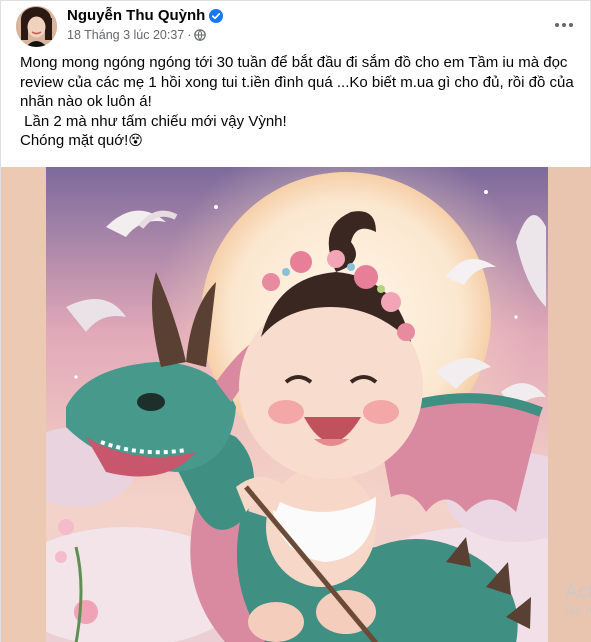  I want to click on image-side-panel-left, so click(23, 404).